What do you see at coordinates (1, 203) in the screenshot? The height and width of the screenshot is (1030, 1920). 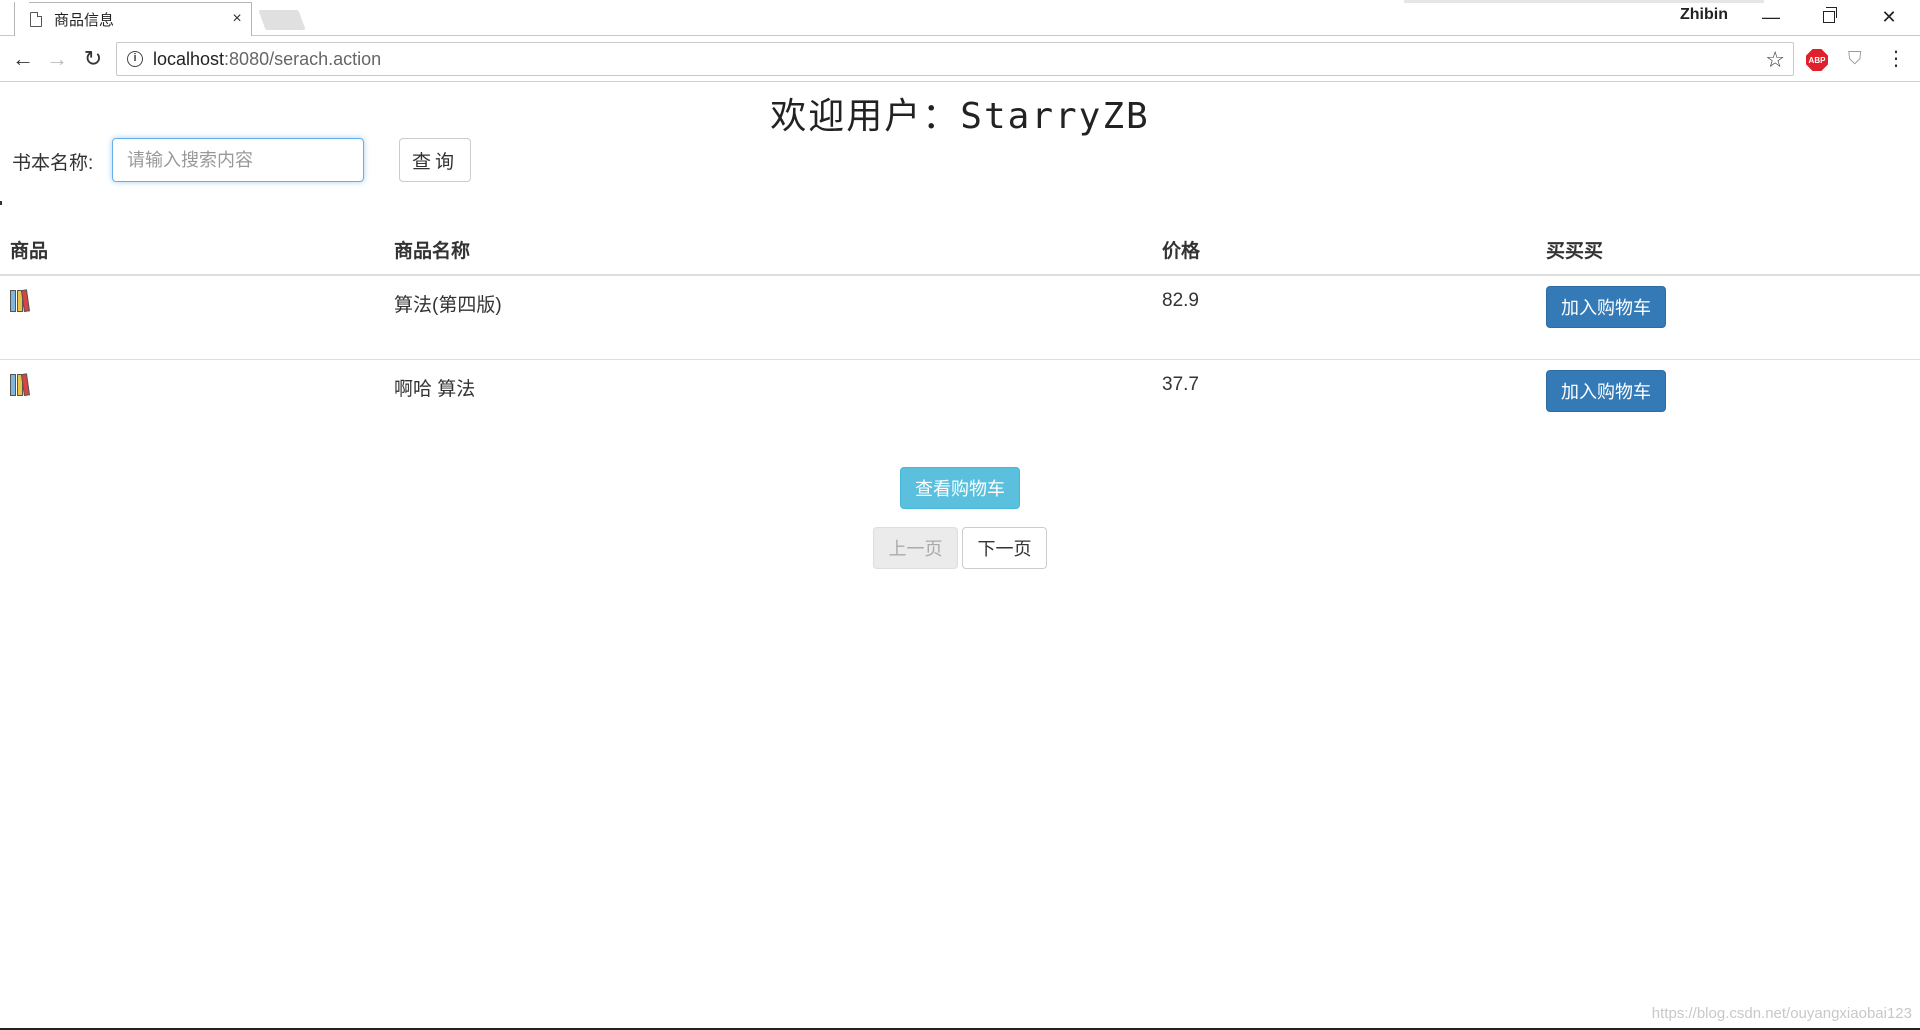 I see `stray-mark` at bounding box center [1, 203].